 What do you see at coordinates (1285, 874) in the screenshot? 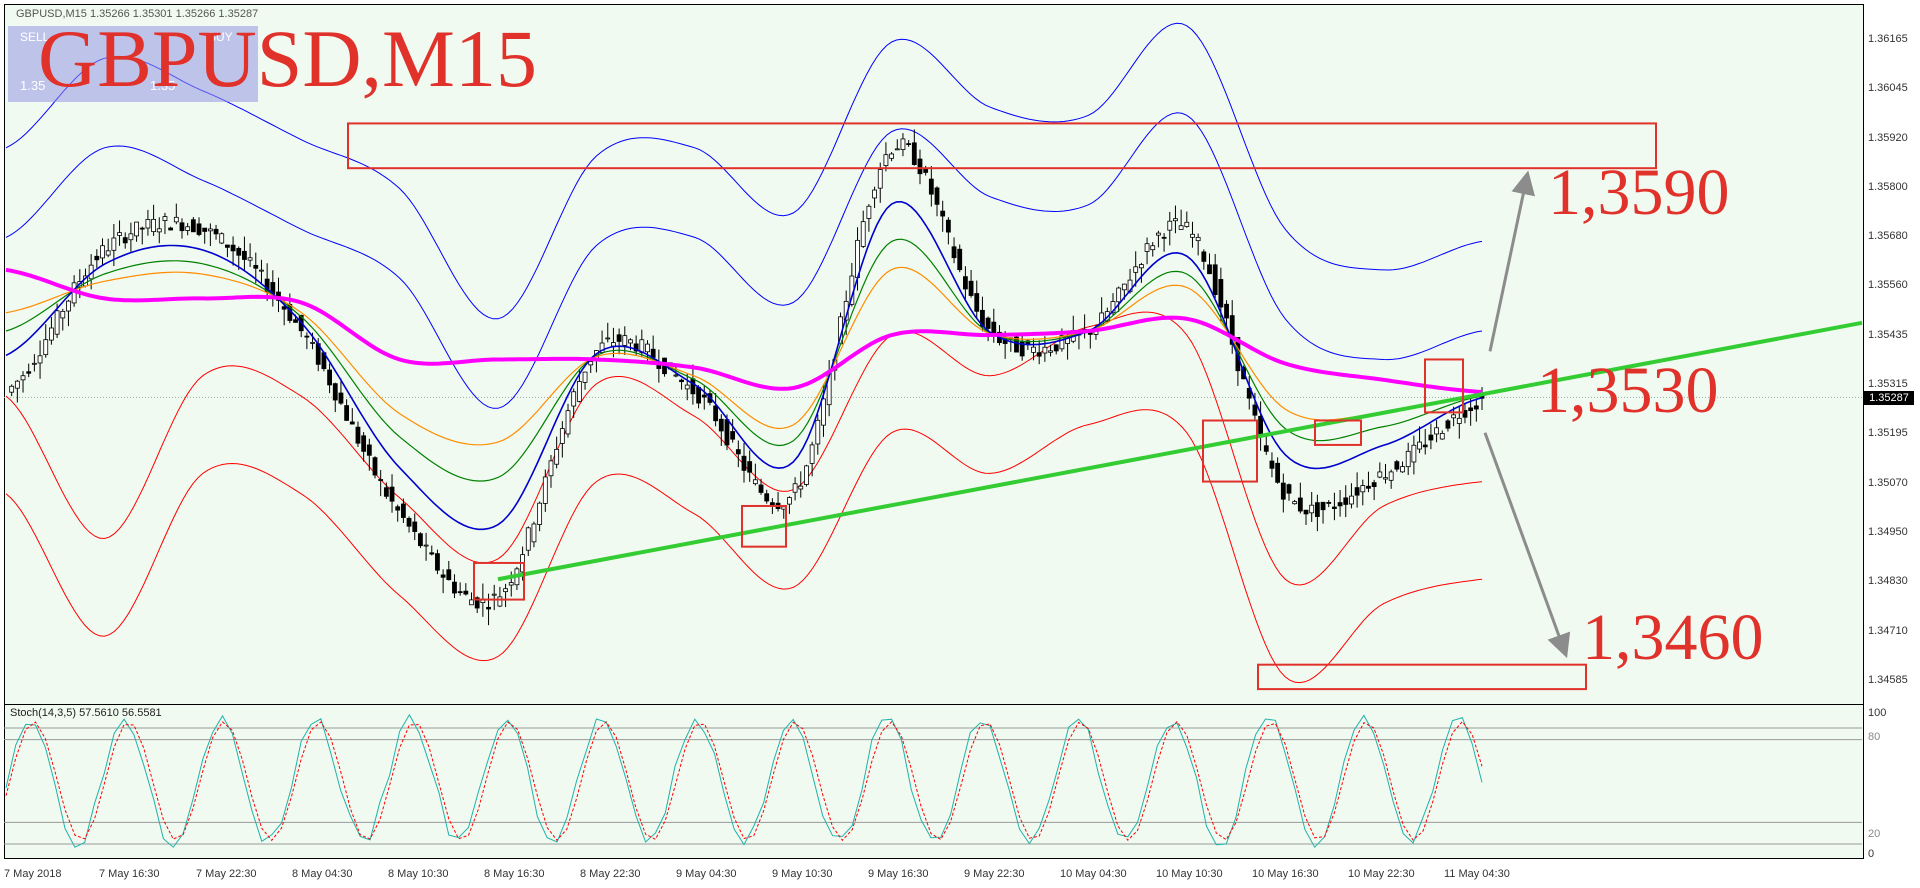
I see `time-tick: 10 May 16:30` at bounding box center [1285, 874].